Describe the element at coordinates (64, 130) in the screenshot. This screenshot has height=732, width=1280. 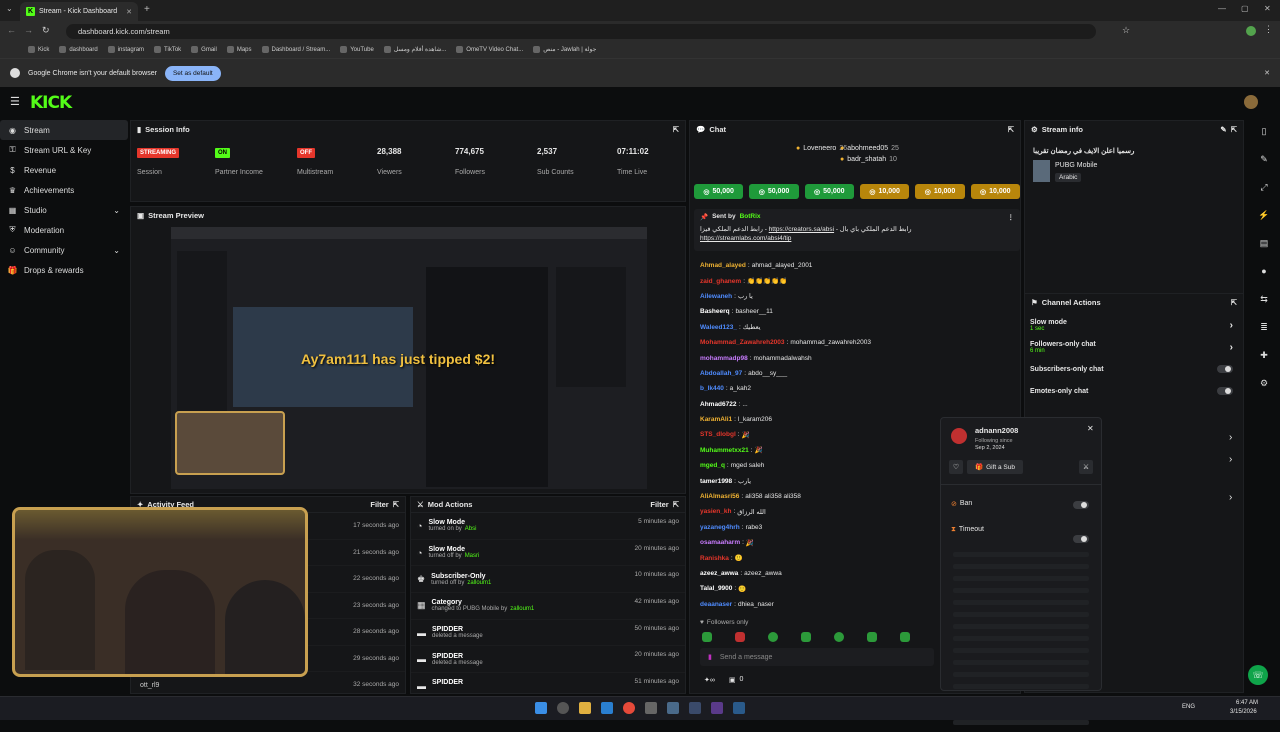
I see `sidebar-item-stream: ◉ Stream` at that location.